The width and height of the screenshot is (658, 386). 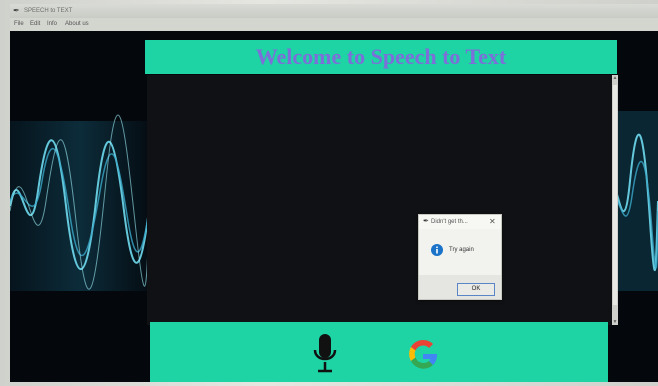 What do you see at coordinates (461, 250) in the screenshot?
I see `dialog-message: Try again` at bounding box center [461, 250].